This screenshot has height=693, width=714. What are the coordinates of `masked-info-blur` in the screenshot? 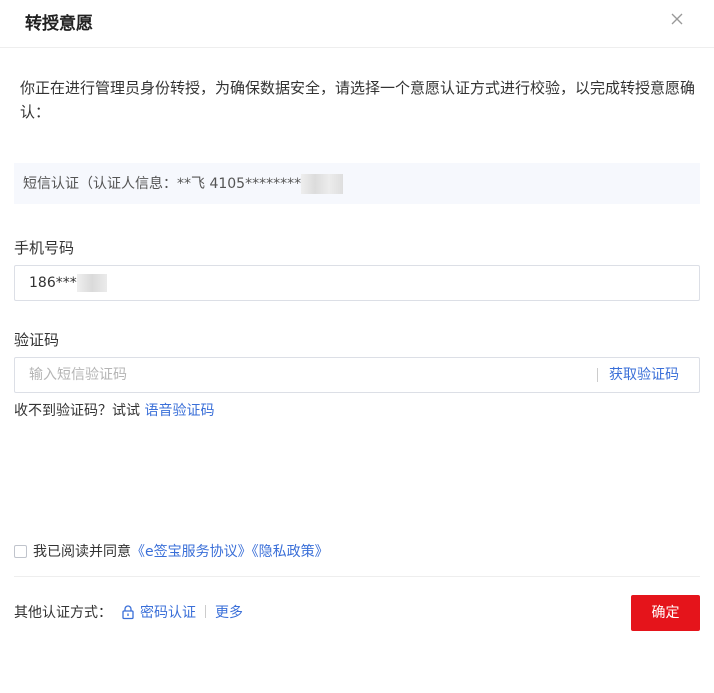 It's located at (322, 184).